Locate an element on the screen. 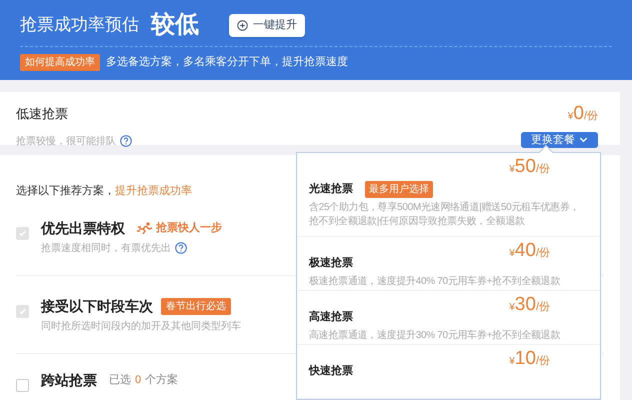  price-amount: 30 is located at coordinates (525, 304).